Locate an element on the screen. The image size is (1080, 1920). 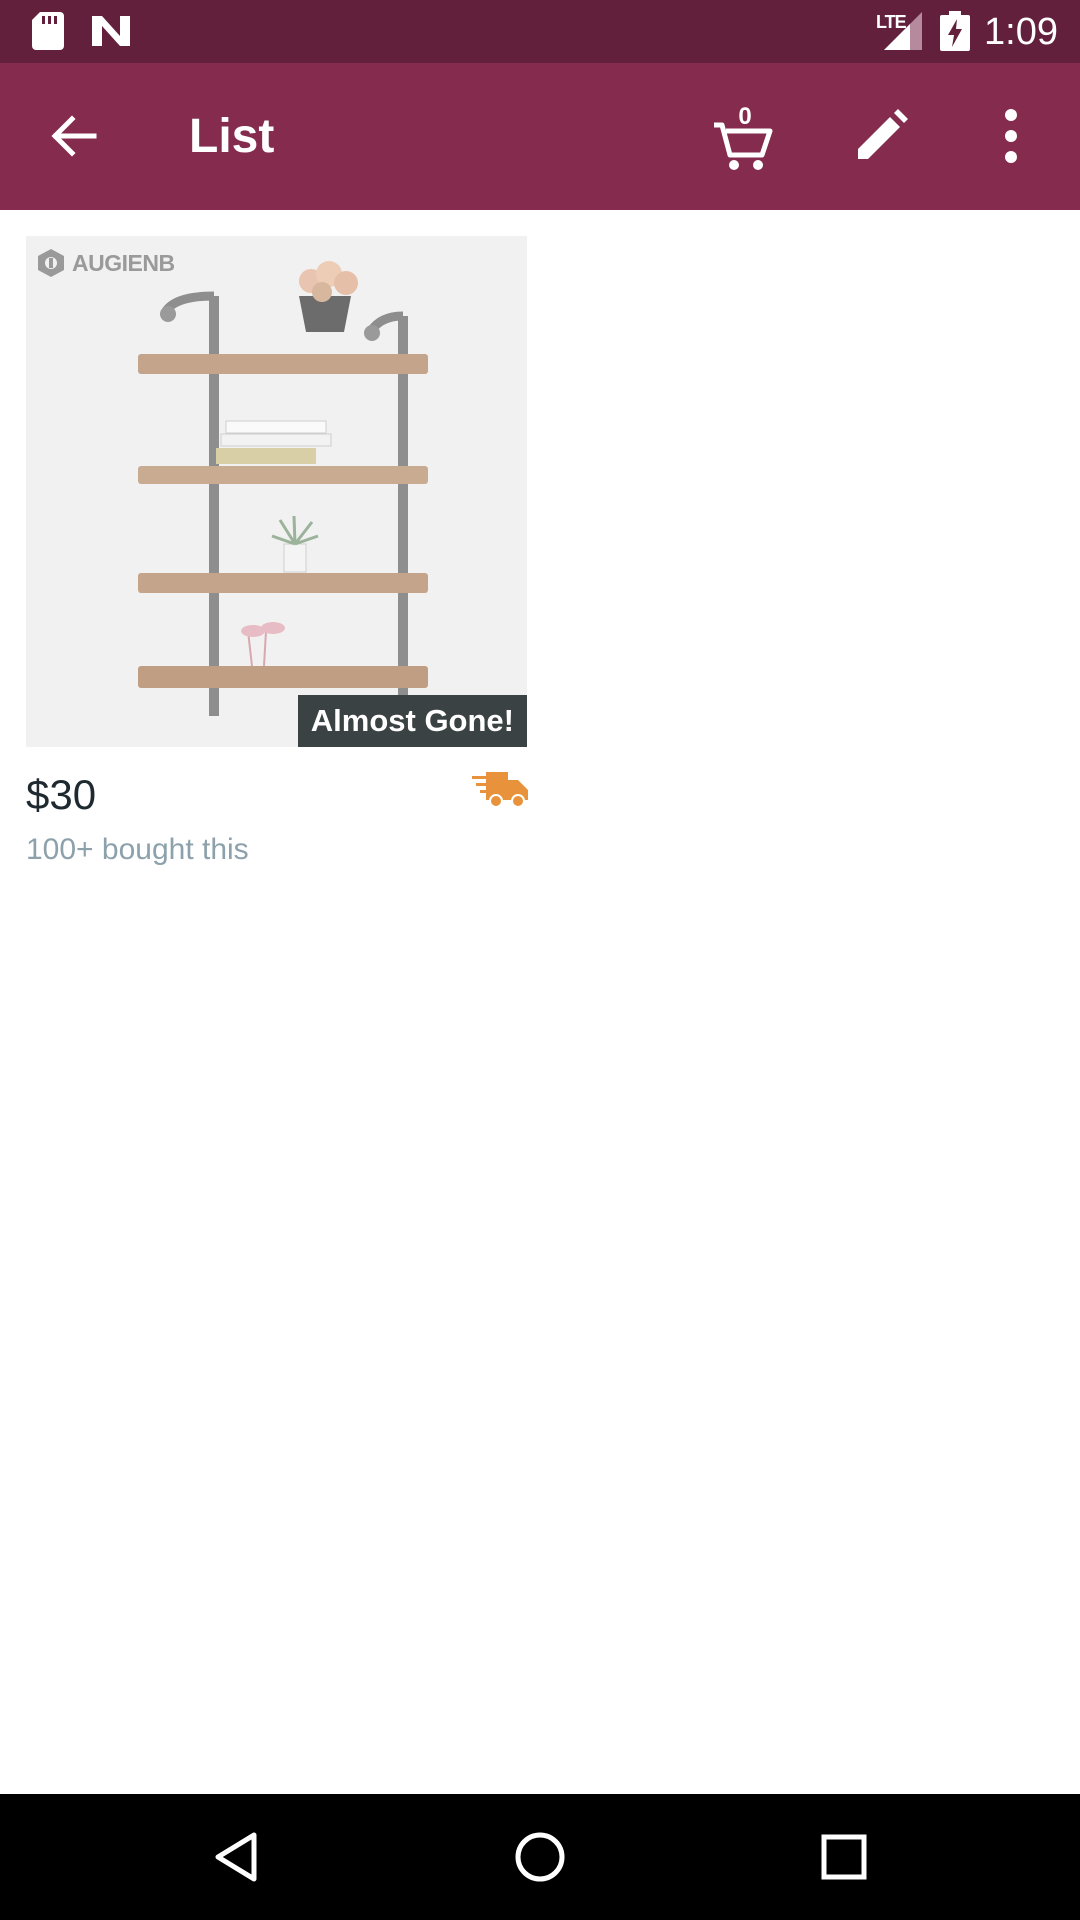
brand-logo: AUGIENB is located at coordinates (105, 263).